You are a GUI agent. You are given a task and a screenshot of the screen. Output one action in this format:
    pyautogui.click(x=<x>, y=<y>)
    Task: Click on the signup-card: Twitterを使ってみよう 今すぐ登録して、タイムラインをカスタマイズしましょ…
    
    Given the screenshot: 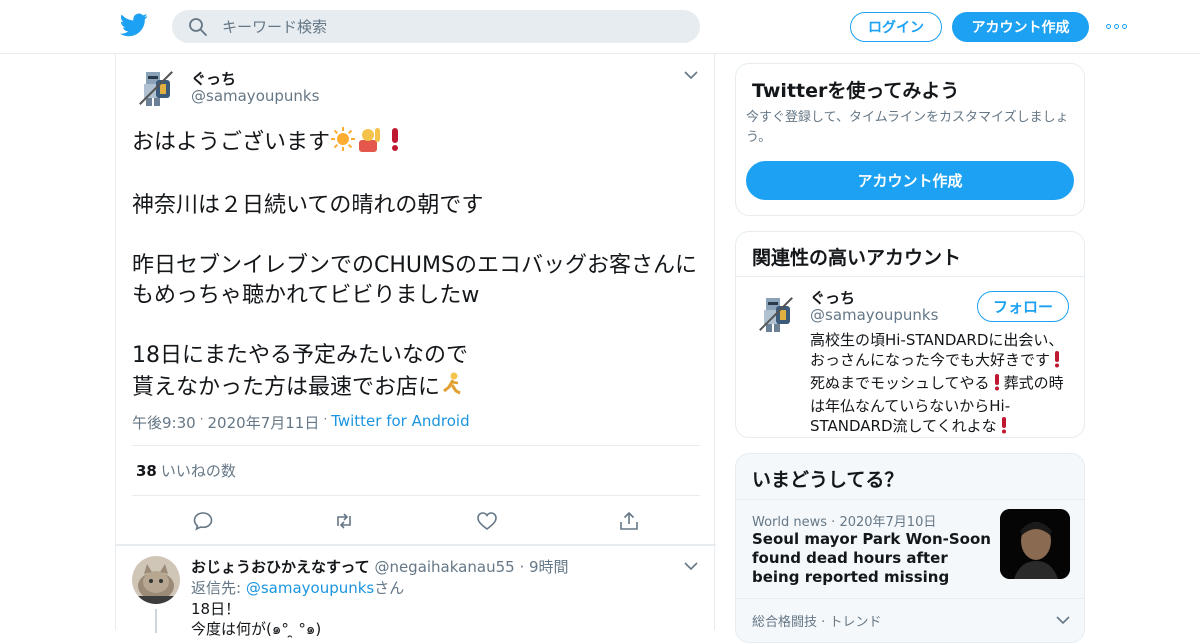 What is the action you would take?
    pyautogui.click(x=910, y=139)
    